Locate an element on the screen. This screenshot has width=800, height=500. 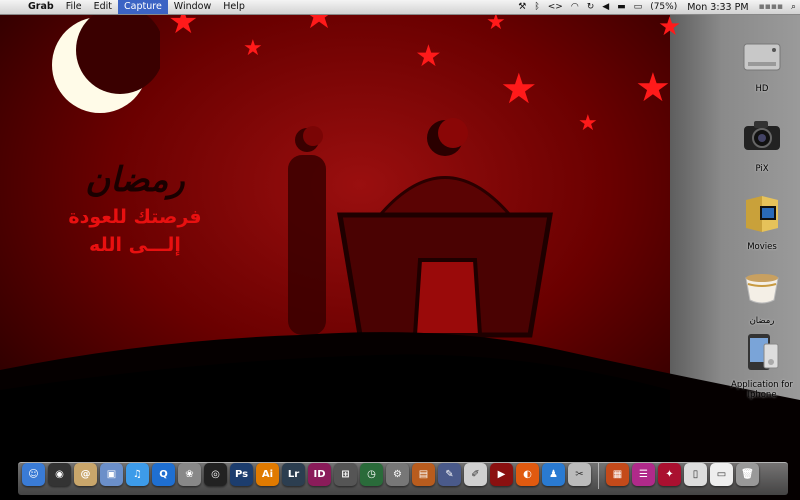
dock-utility: ✂ is located at coordinates (579, 474).